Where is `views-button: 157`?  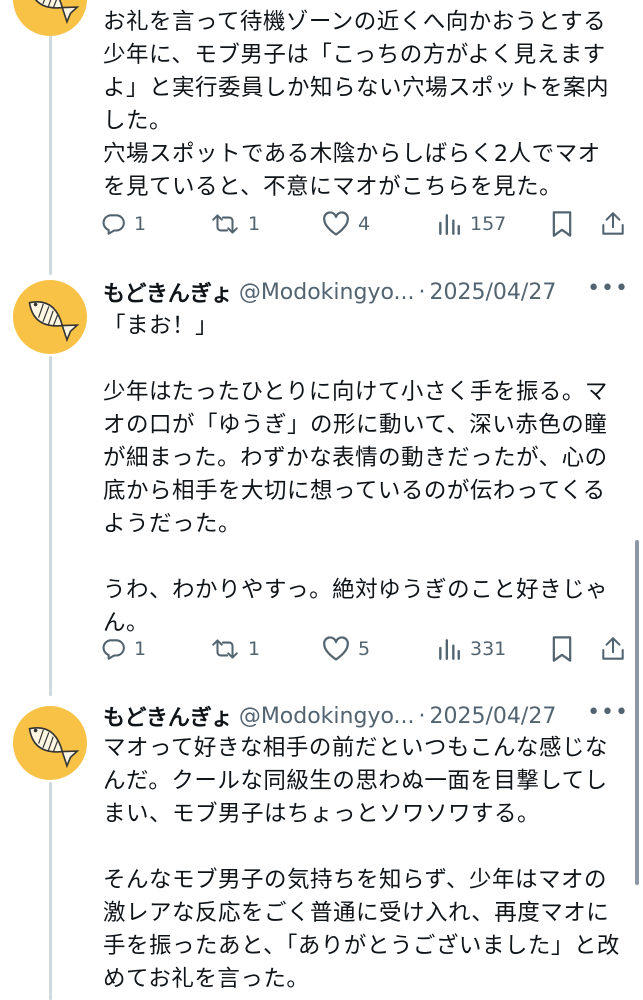 views-button: 157 is located at coordinates (471, 224).